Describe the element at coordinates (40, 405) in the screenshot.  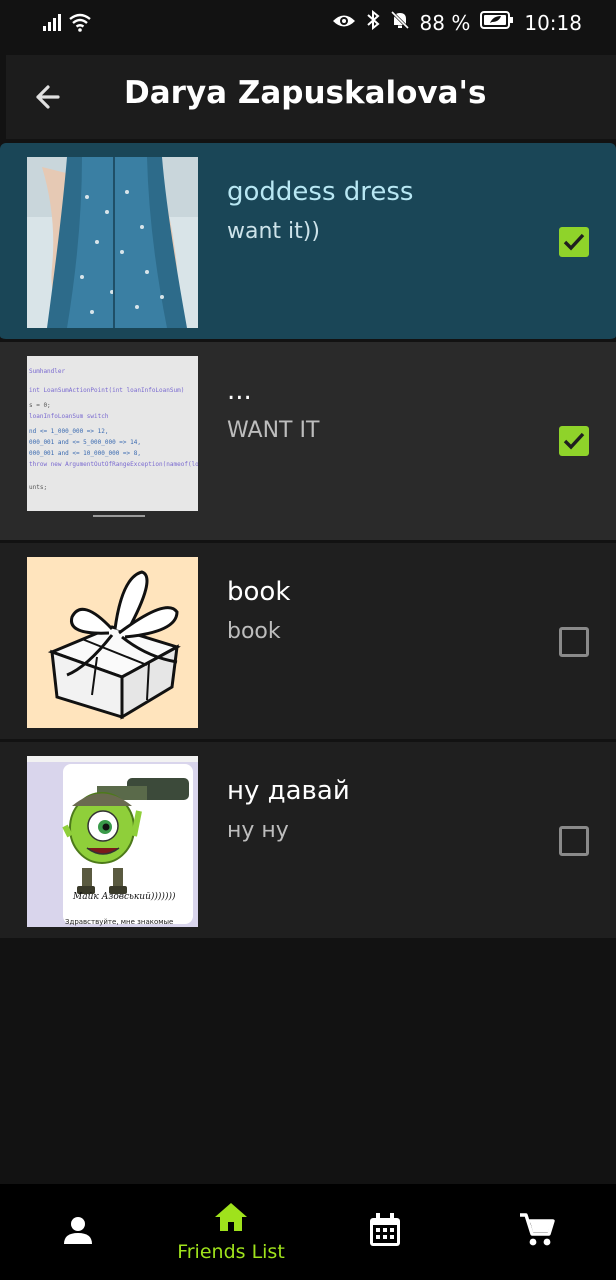
I see `code-line: s = 0;` at that location.